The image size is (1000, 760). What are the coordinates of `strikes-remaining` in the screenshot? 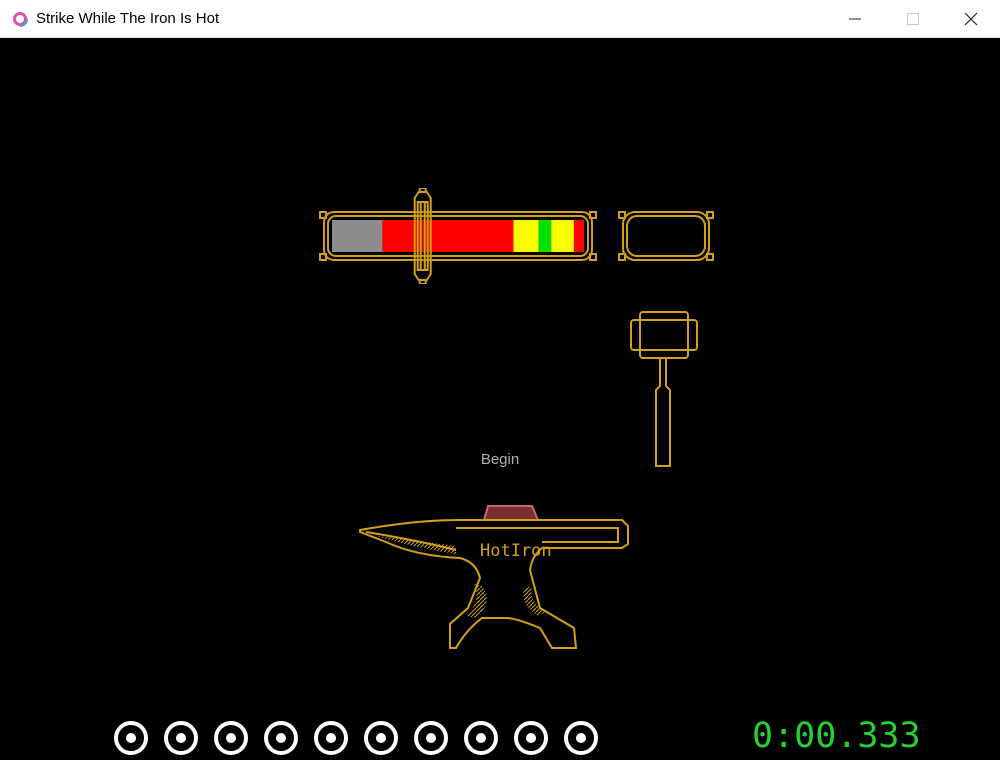 It's located at (358, 738).